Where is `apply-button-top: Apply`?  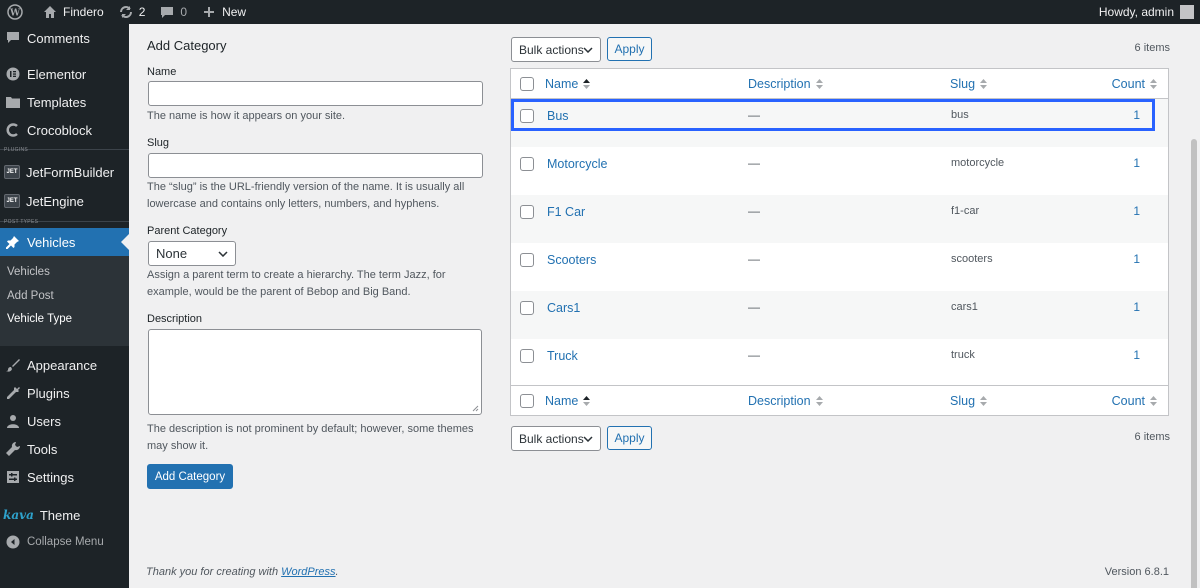
apply-button-top: Apply is located at coordinates (629, 49).